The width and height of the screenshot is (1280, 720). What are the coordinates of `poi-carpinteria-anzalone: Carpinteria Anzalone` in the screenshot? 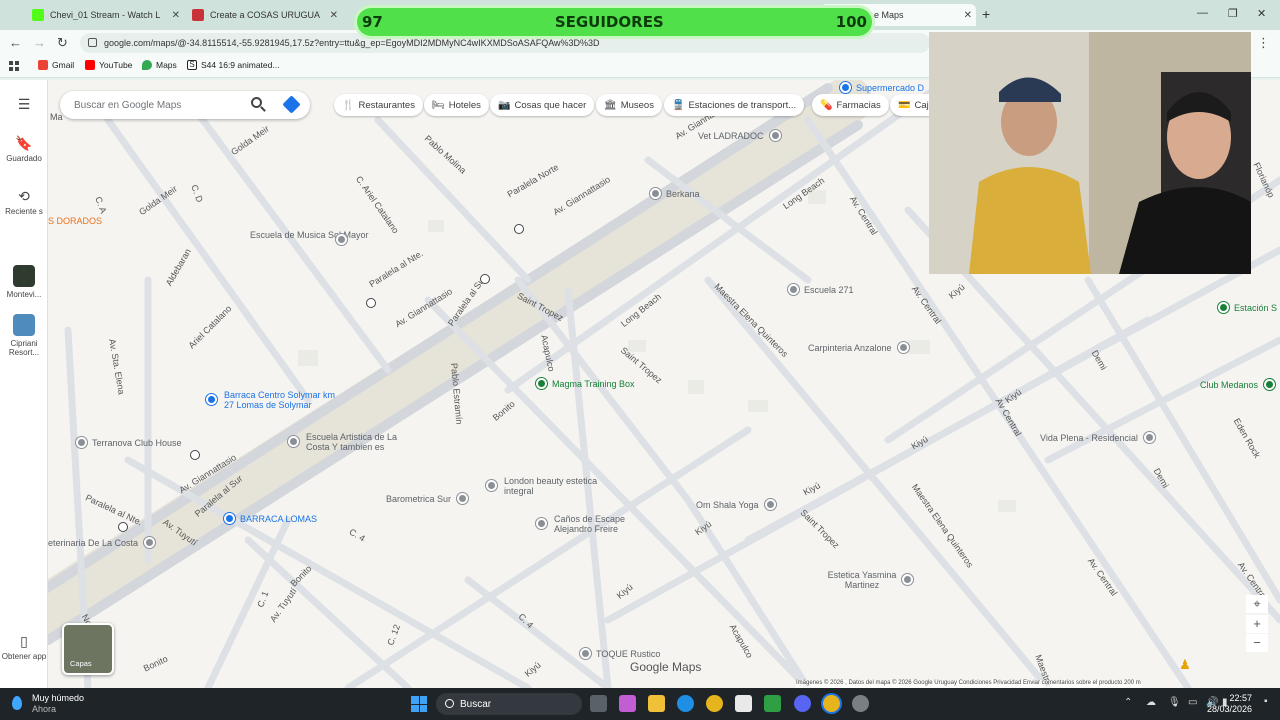 It's located at (861, 347).